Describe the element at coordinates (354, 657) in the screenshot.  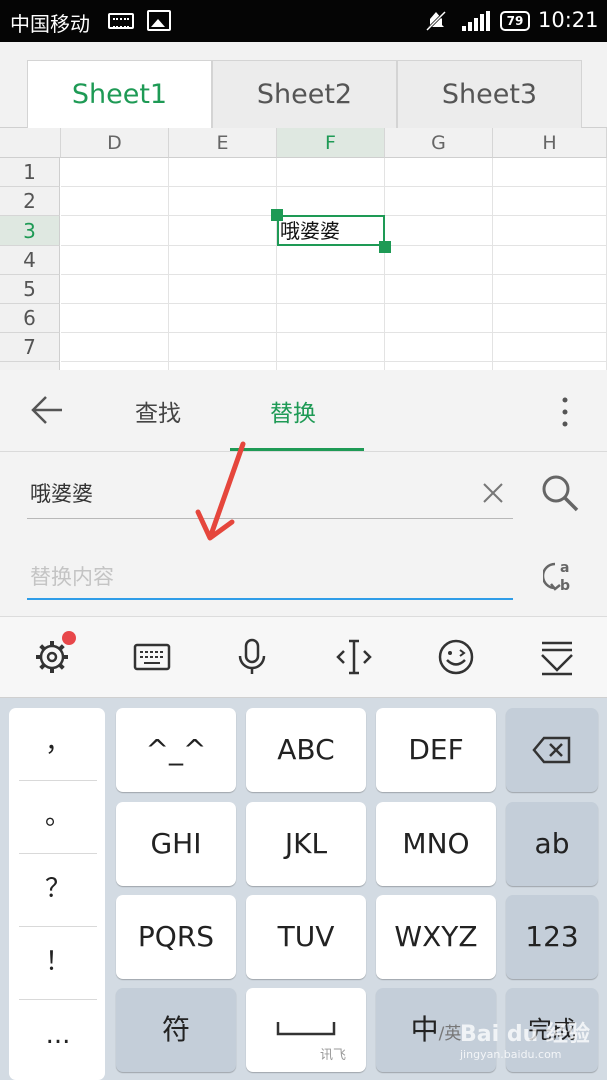
I see `cursor-move-icon` at that location.